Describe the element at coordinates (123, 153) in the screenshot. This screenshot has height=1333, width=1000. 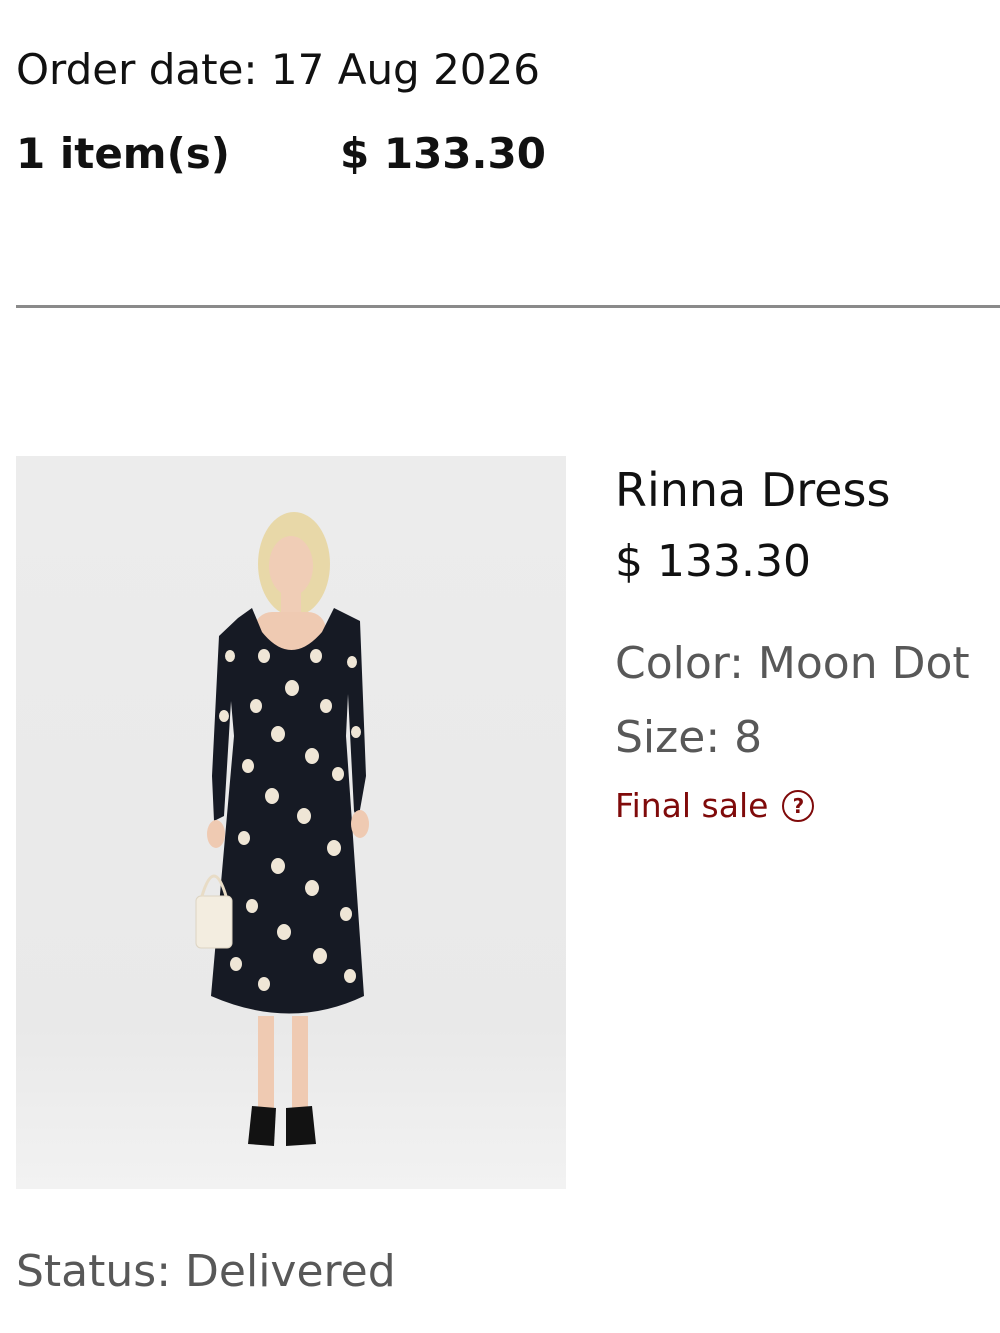
I see `item-count: 1 item(s)` at that location.